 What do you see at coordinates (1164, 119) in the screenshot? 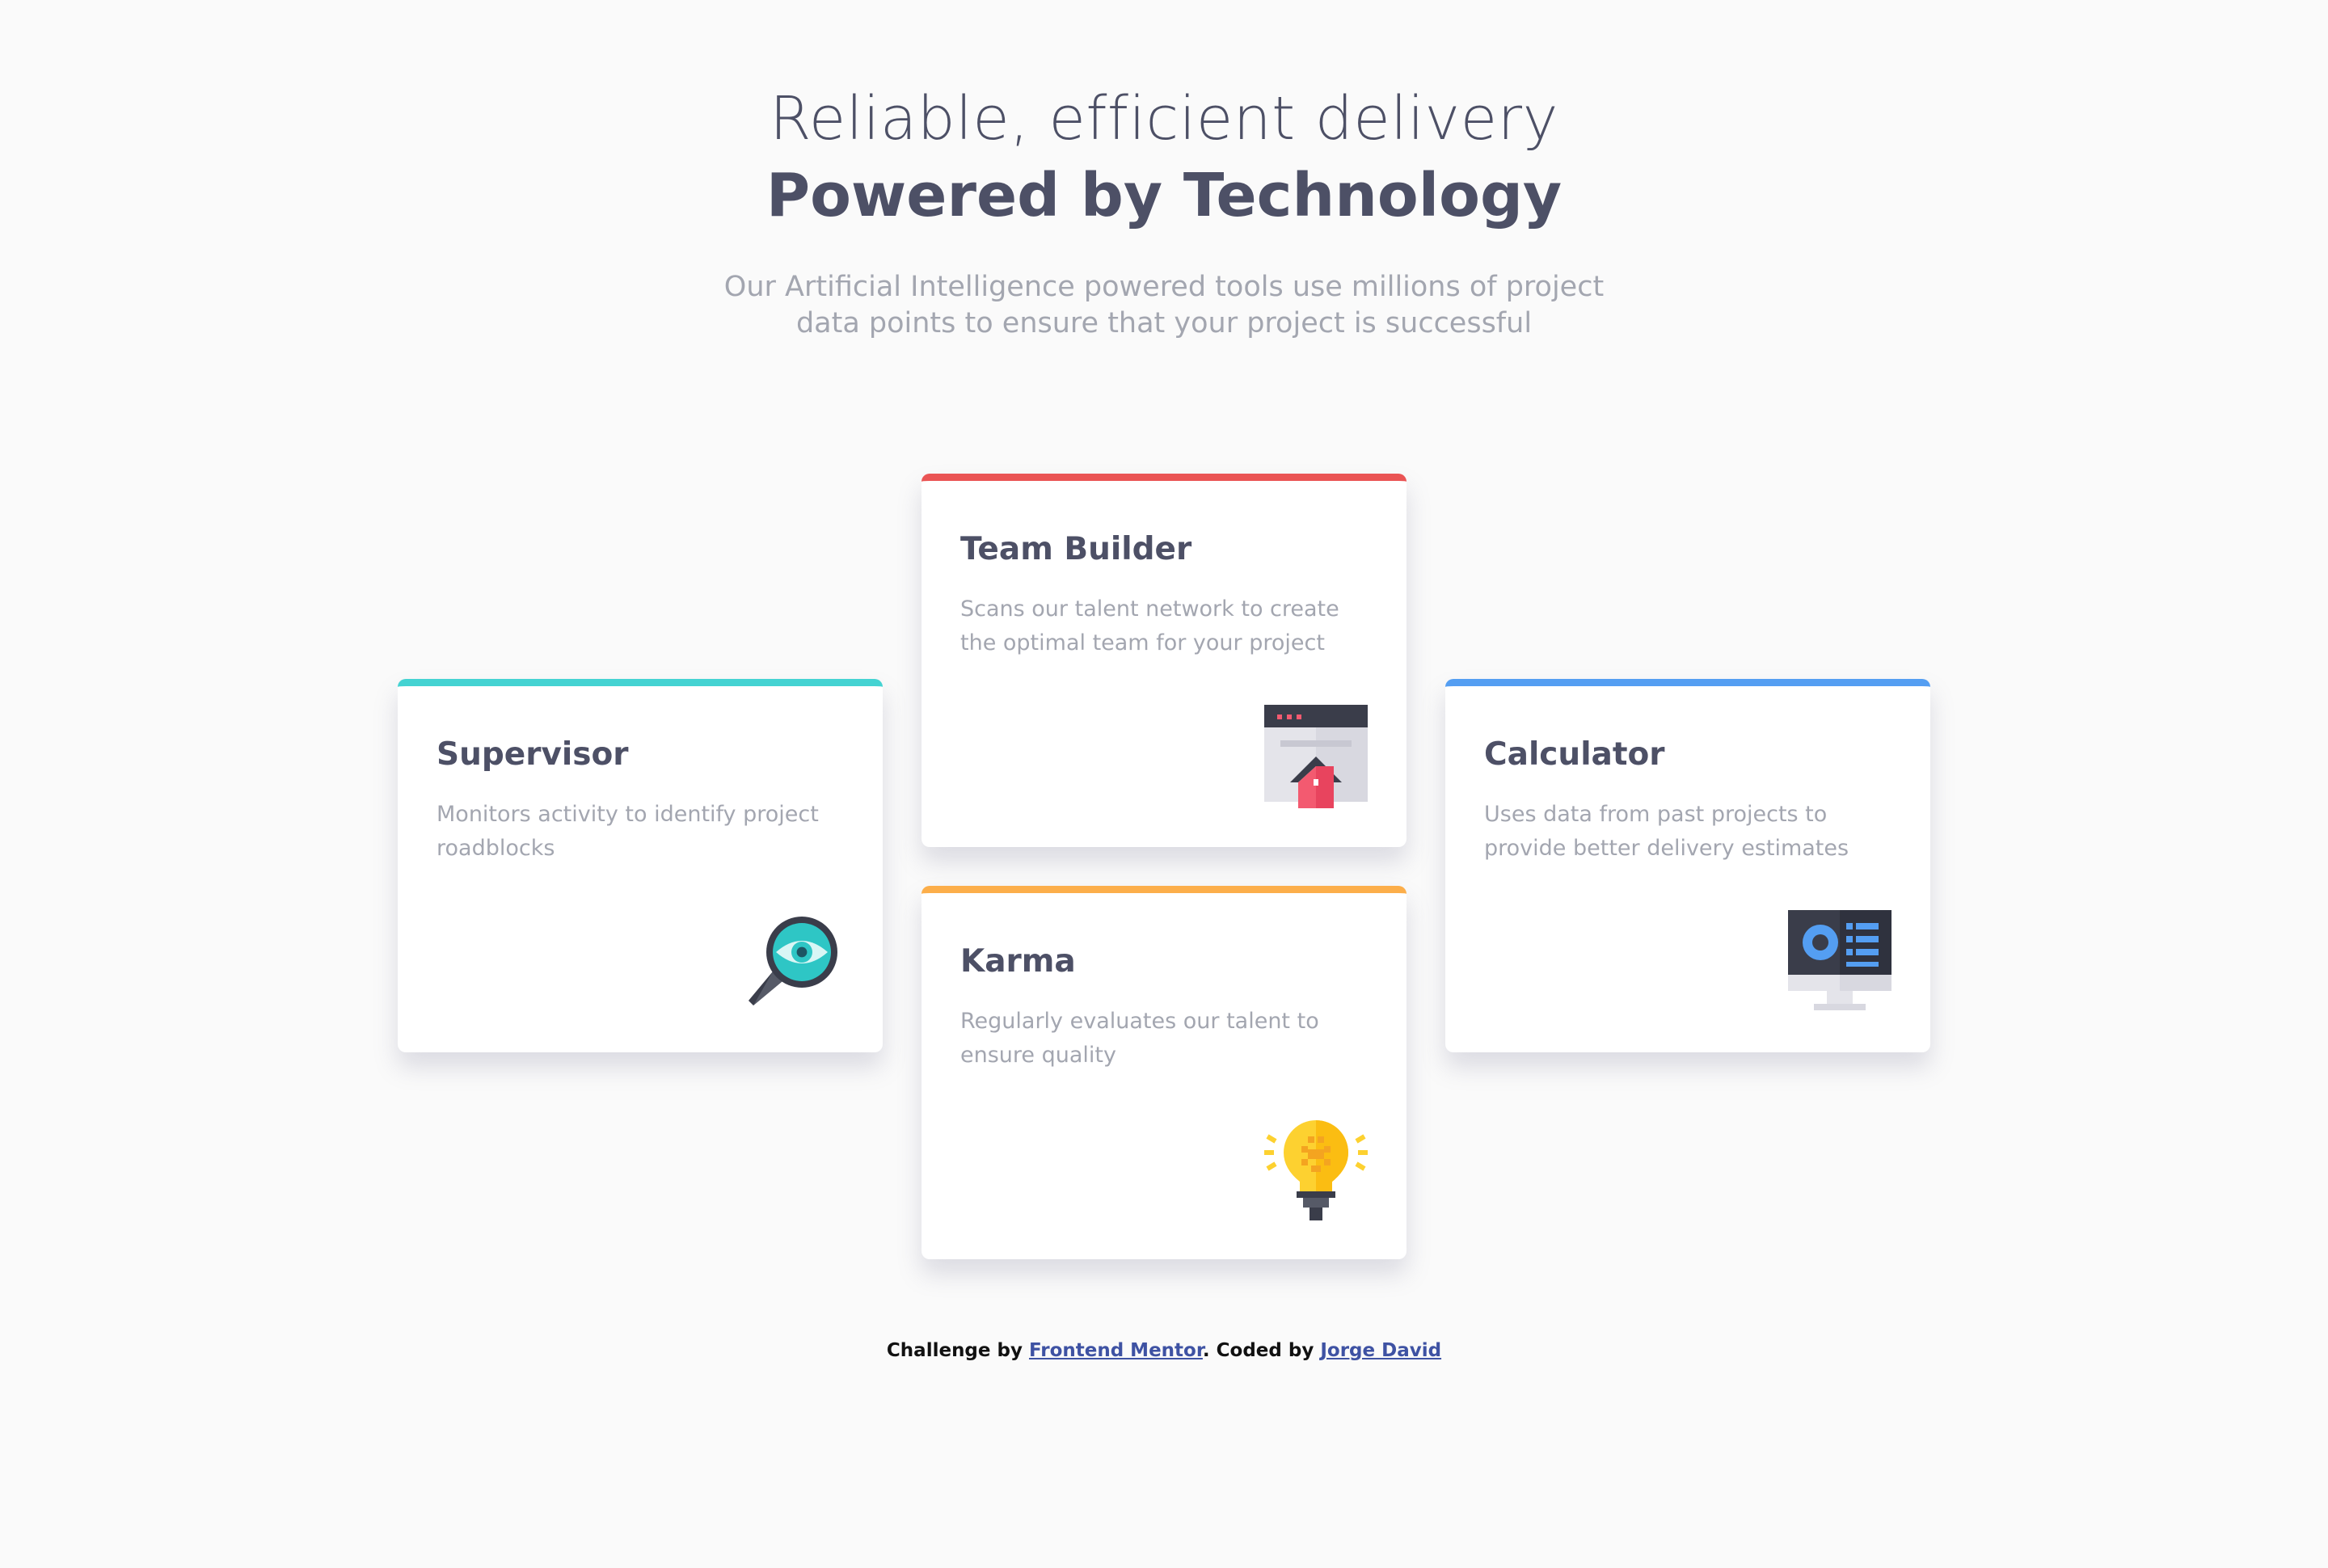
I see `headline-light: Reliable, efficient delivery` at bounding box center [1164, 119].